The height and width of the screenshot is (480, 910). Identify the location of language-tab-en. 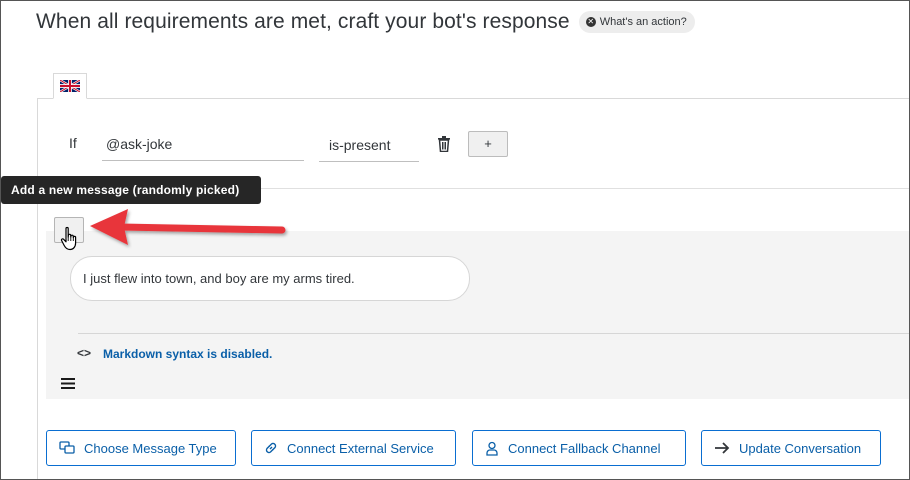
(70, 86).